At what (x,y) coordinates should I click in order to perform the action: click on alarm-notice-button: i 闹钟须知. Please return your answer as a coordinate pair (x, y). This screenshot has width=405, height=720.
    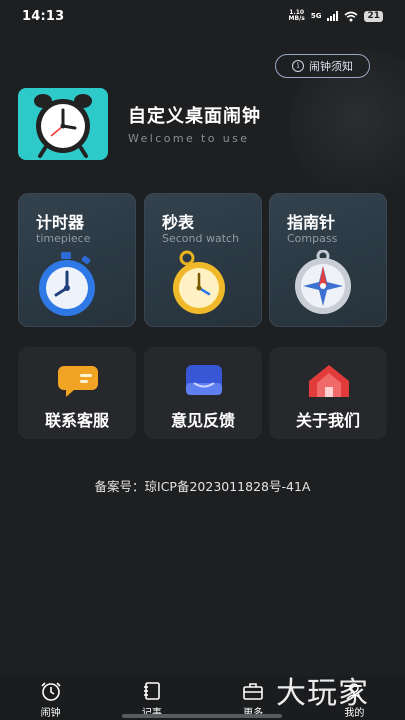
    Looking at the image, I should click on (322, 66).